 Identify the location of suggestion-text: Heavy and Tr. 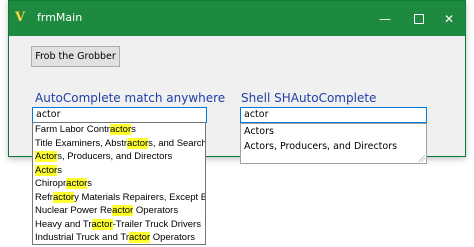
(63, 224).